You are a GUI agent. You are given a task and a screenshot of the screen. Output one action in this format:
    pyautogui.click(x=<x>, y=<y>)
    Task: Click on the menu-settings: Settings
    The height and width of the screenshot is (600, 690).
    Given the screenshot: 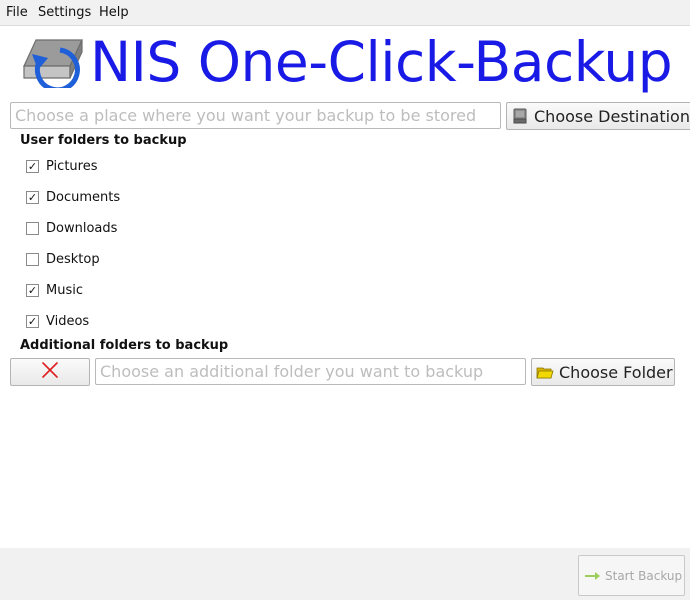 What is the action you would take?
    pyautogui.click(x=64, y=12)
    